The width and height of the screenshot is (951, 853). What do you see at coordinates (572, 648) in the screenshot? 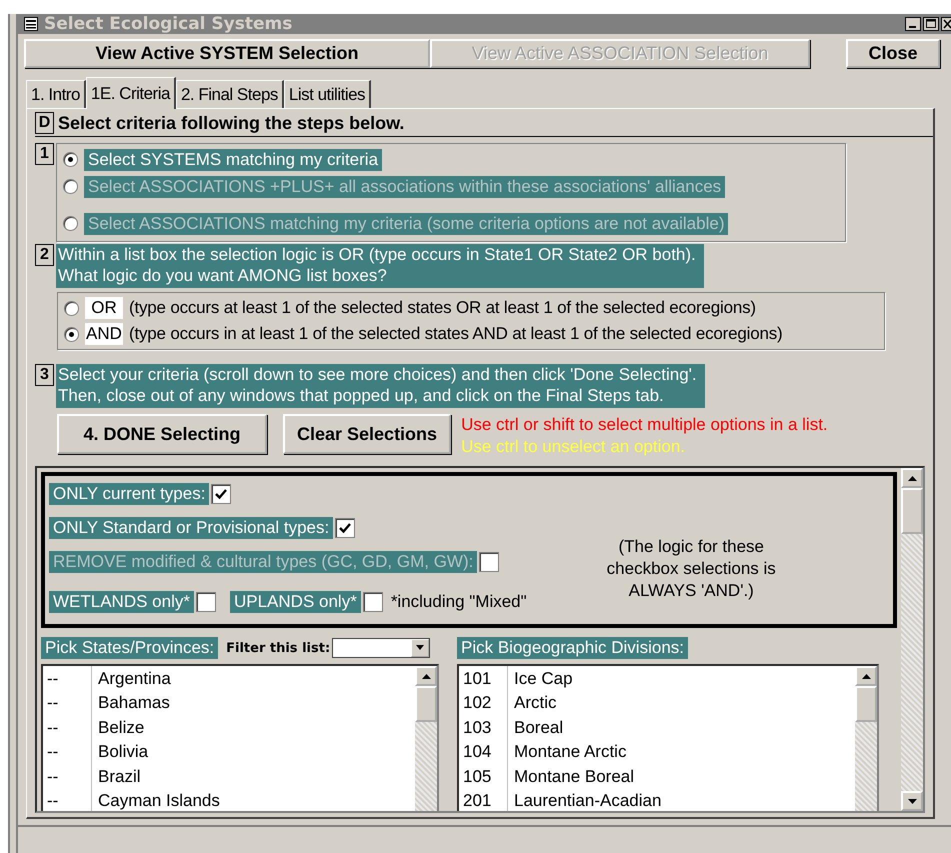
I see `list-label: Pick Biogeographic Divisions:` at bounding box center [572, 648].